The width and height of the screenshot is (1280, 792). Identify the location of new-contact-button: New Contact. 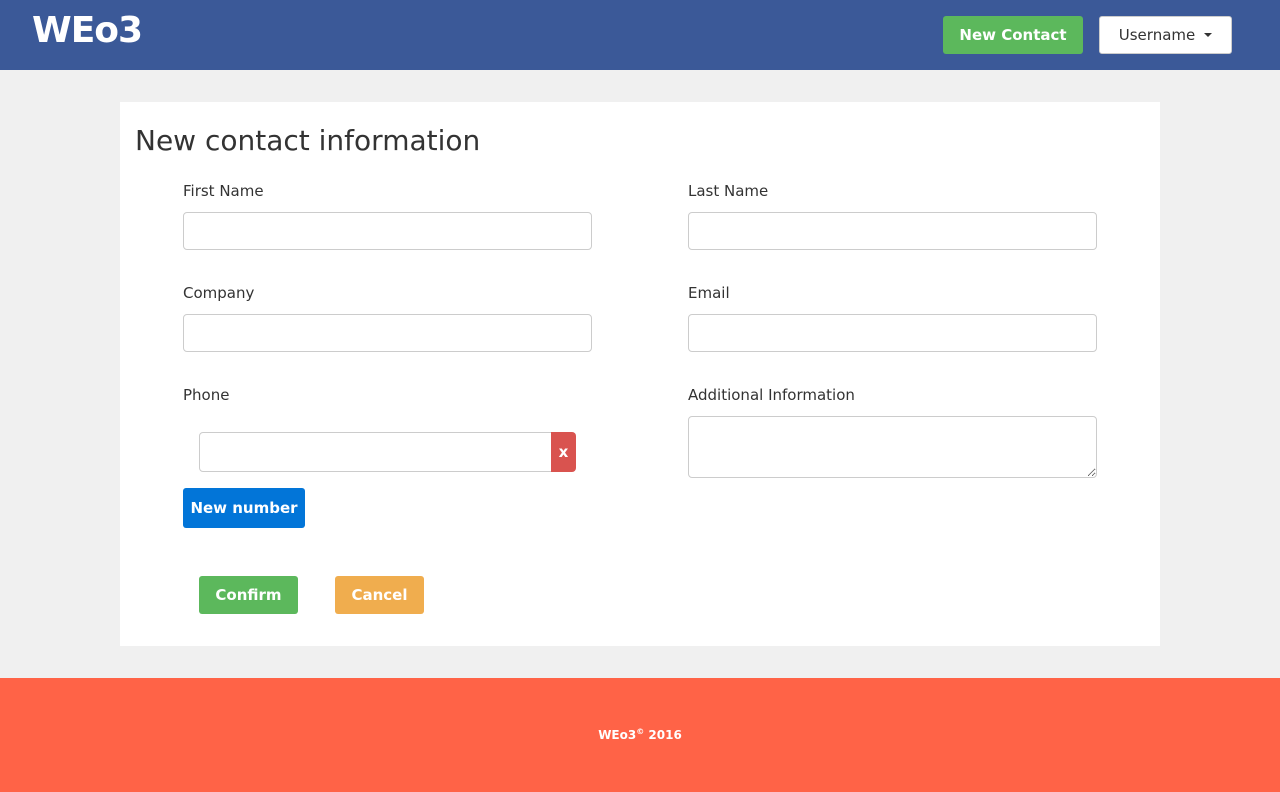
(1013, 35).